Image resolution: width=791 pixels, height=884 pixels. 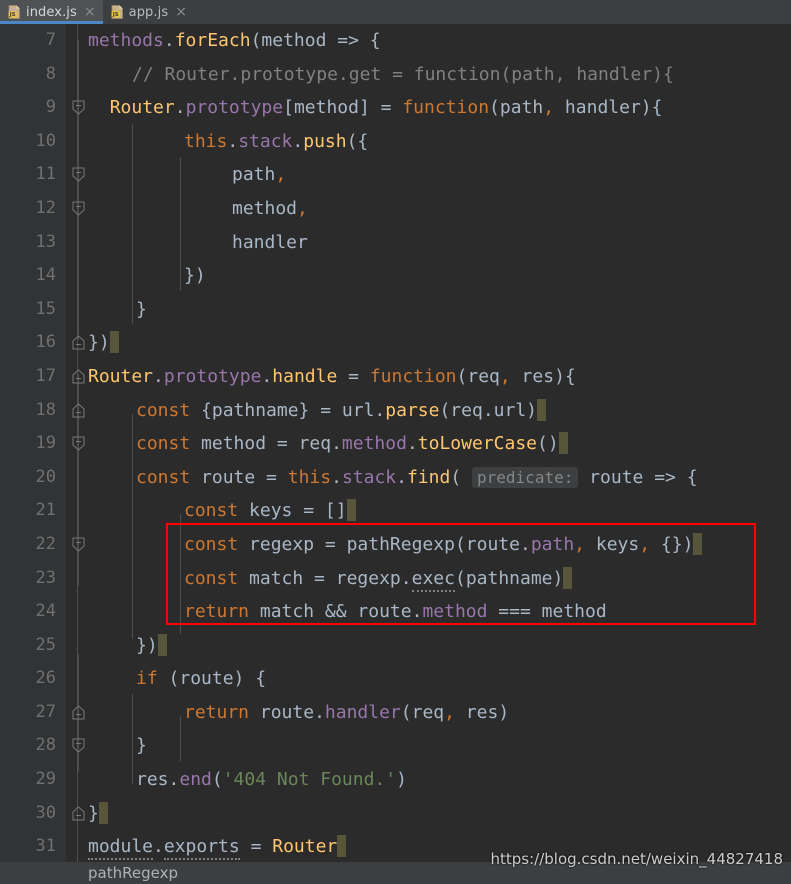 I want to click on code-line: 28 }, so click(x=395, y=775).